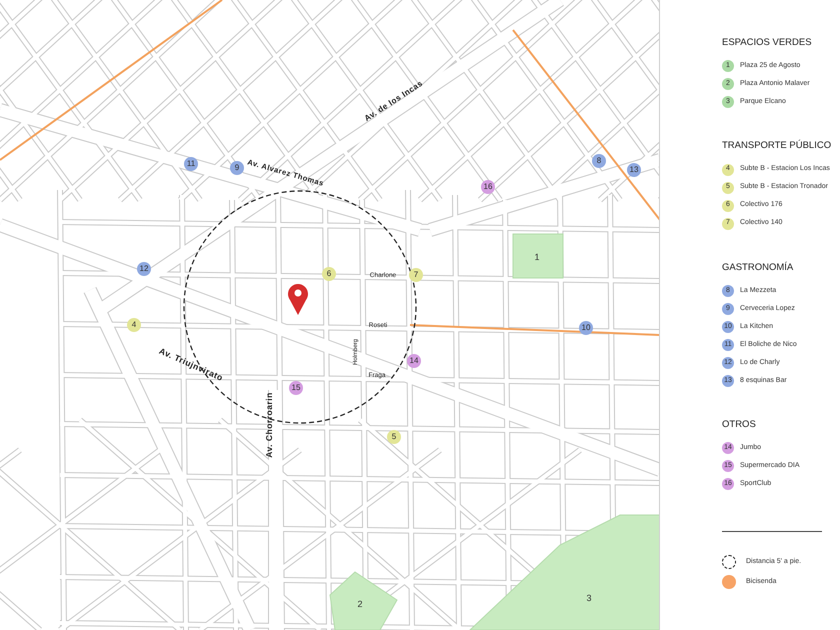 Image resolution: width=840 pixels, height=630 pixels. I want to click on legend-heading: OTROS, so click(739, 425).